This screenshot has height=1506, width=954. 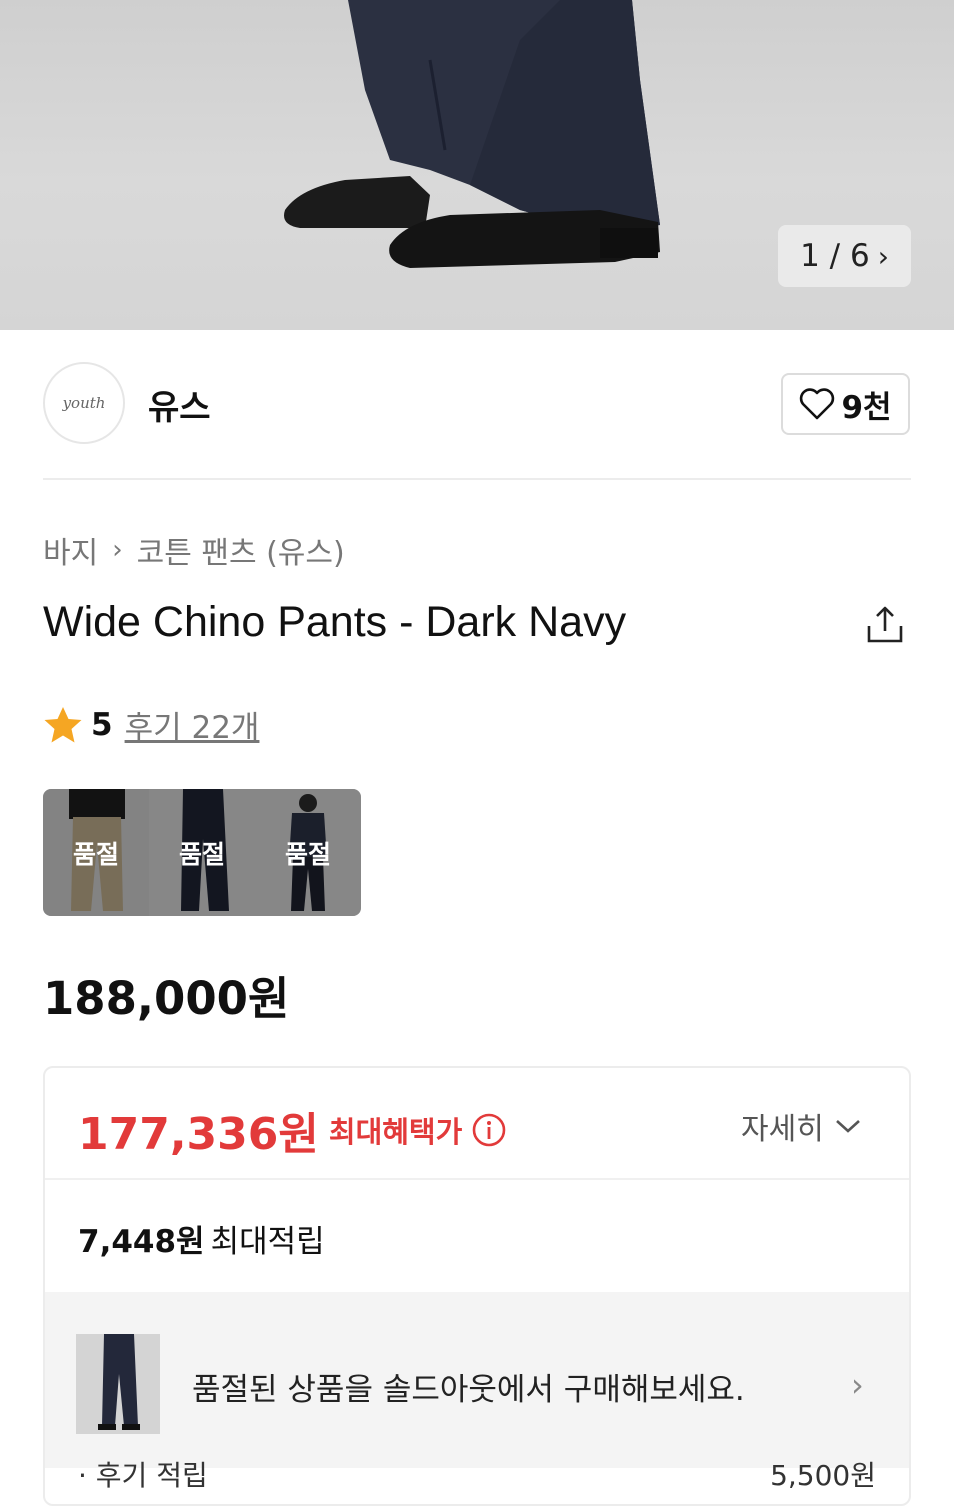 I want to click on max-benefit-row: 177,336원 최대혜택가 자세히, so click(x=477, y=1123).